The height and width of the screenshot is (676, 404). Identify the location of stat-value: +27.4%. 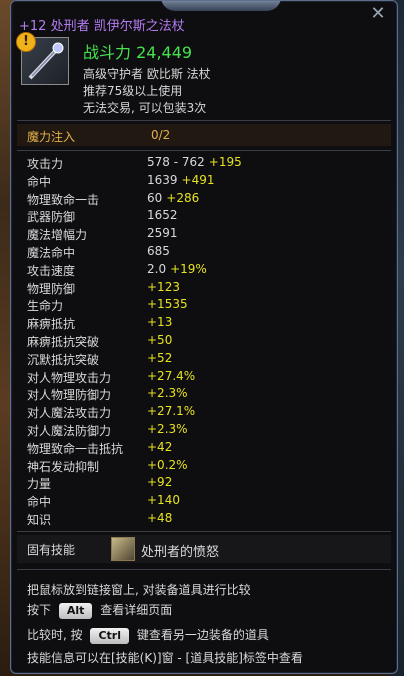
(171, 376).